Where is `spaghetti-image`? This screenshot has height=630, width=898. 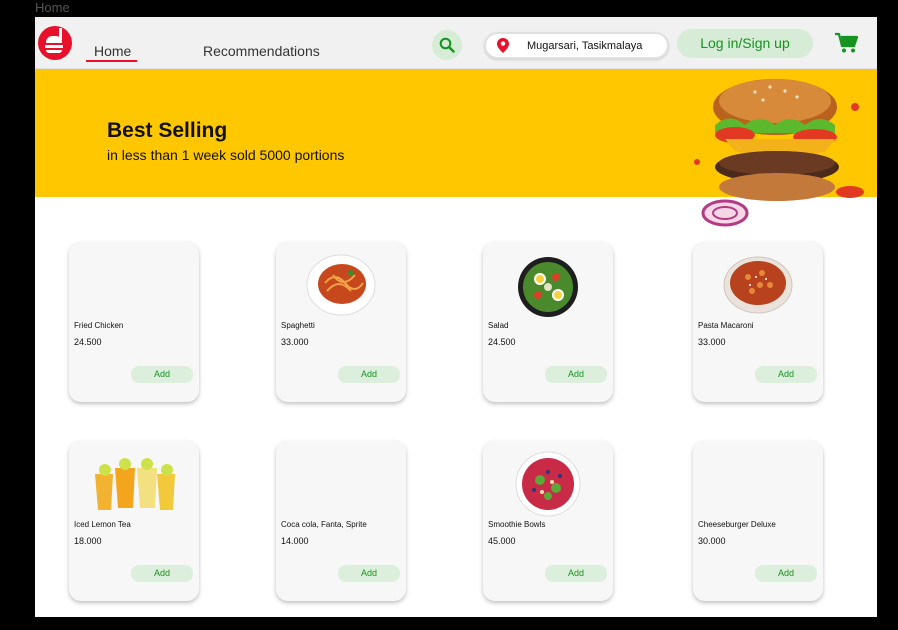 spaghetti-image is located at coordinates (341, 285).